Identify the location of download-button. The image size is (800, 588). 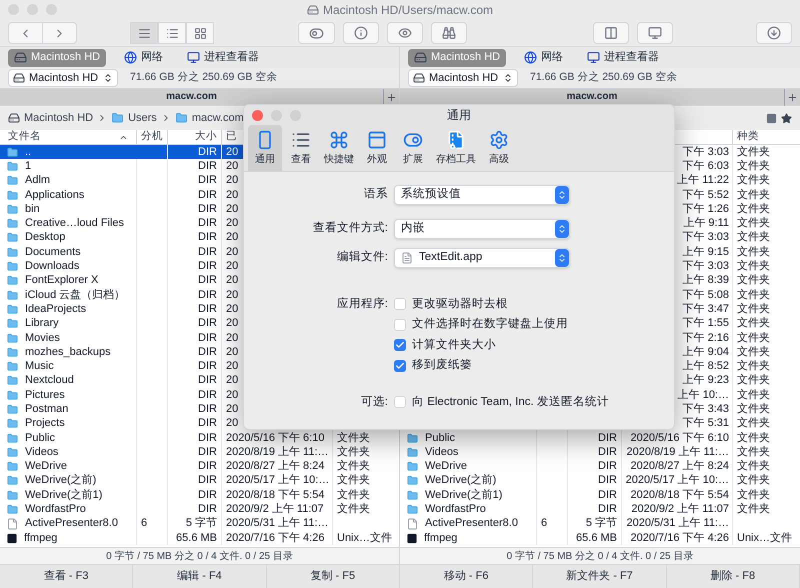
(774, 33).